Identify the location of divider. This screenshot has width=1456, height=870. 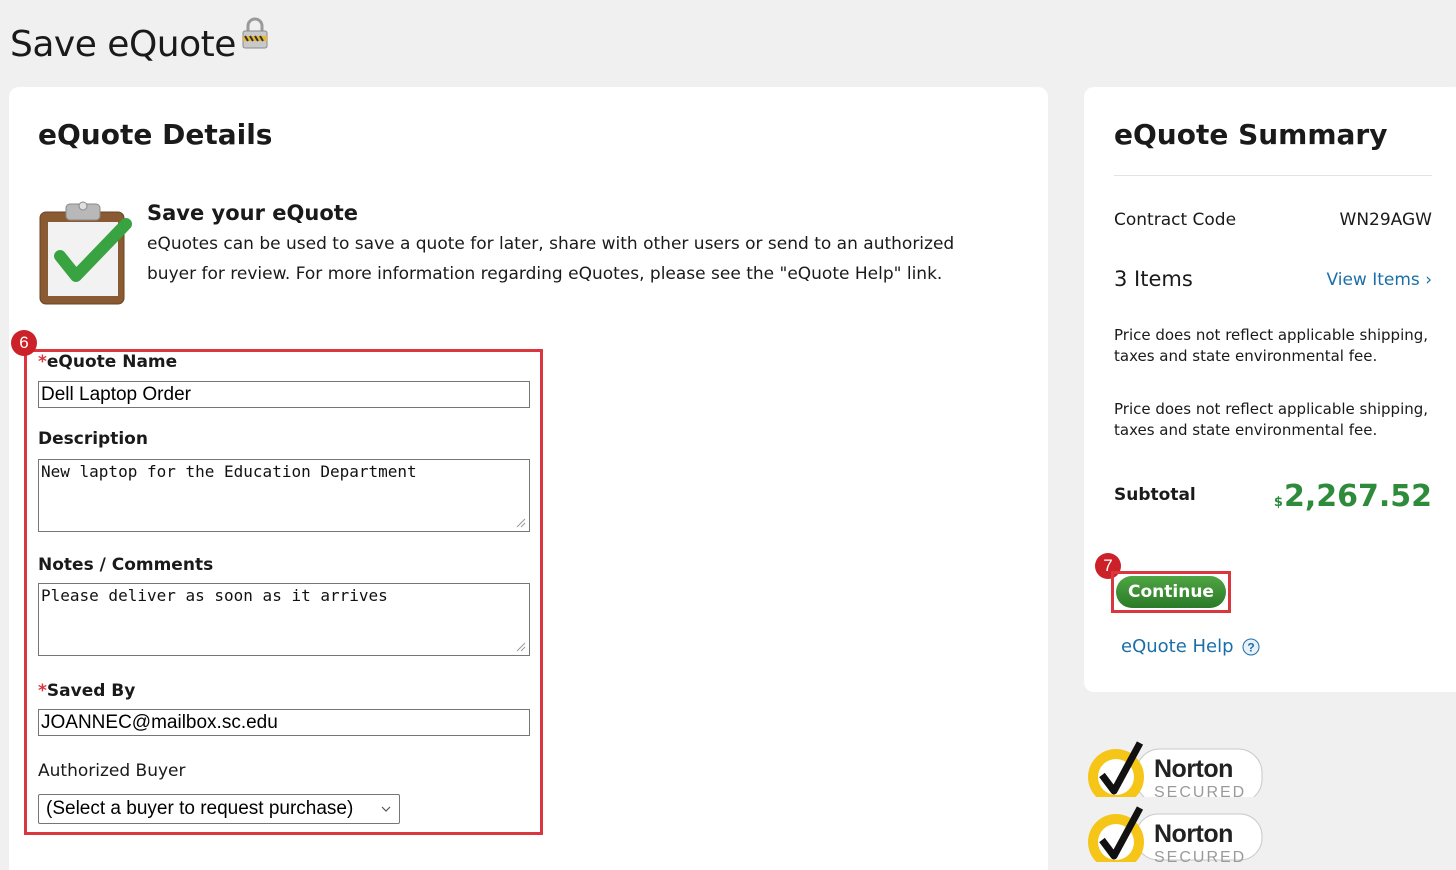
(1273, 175).